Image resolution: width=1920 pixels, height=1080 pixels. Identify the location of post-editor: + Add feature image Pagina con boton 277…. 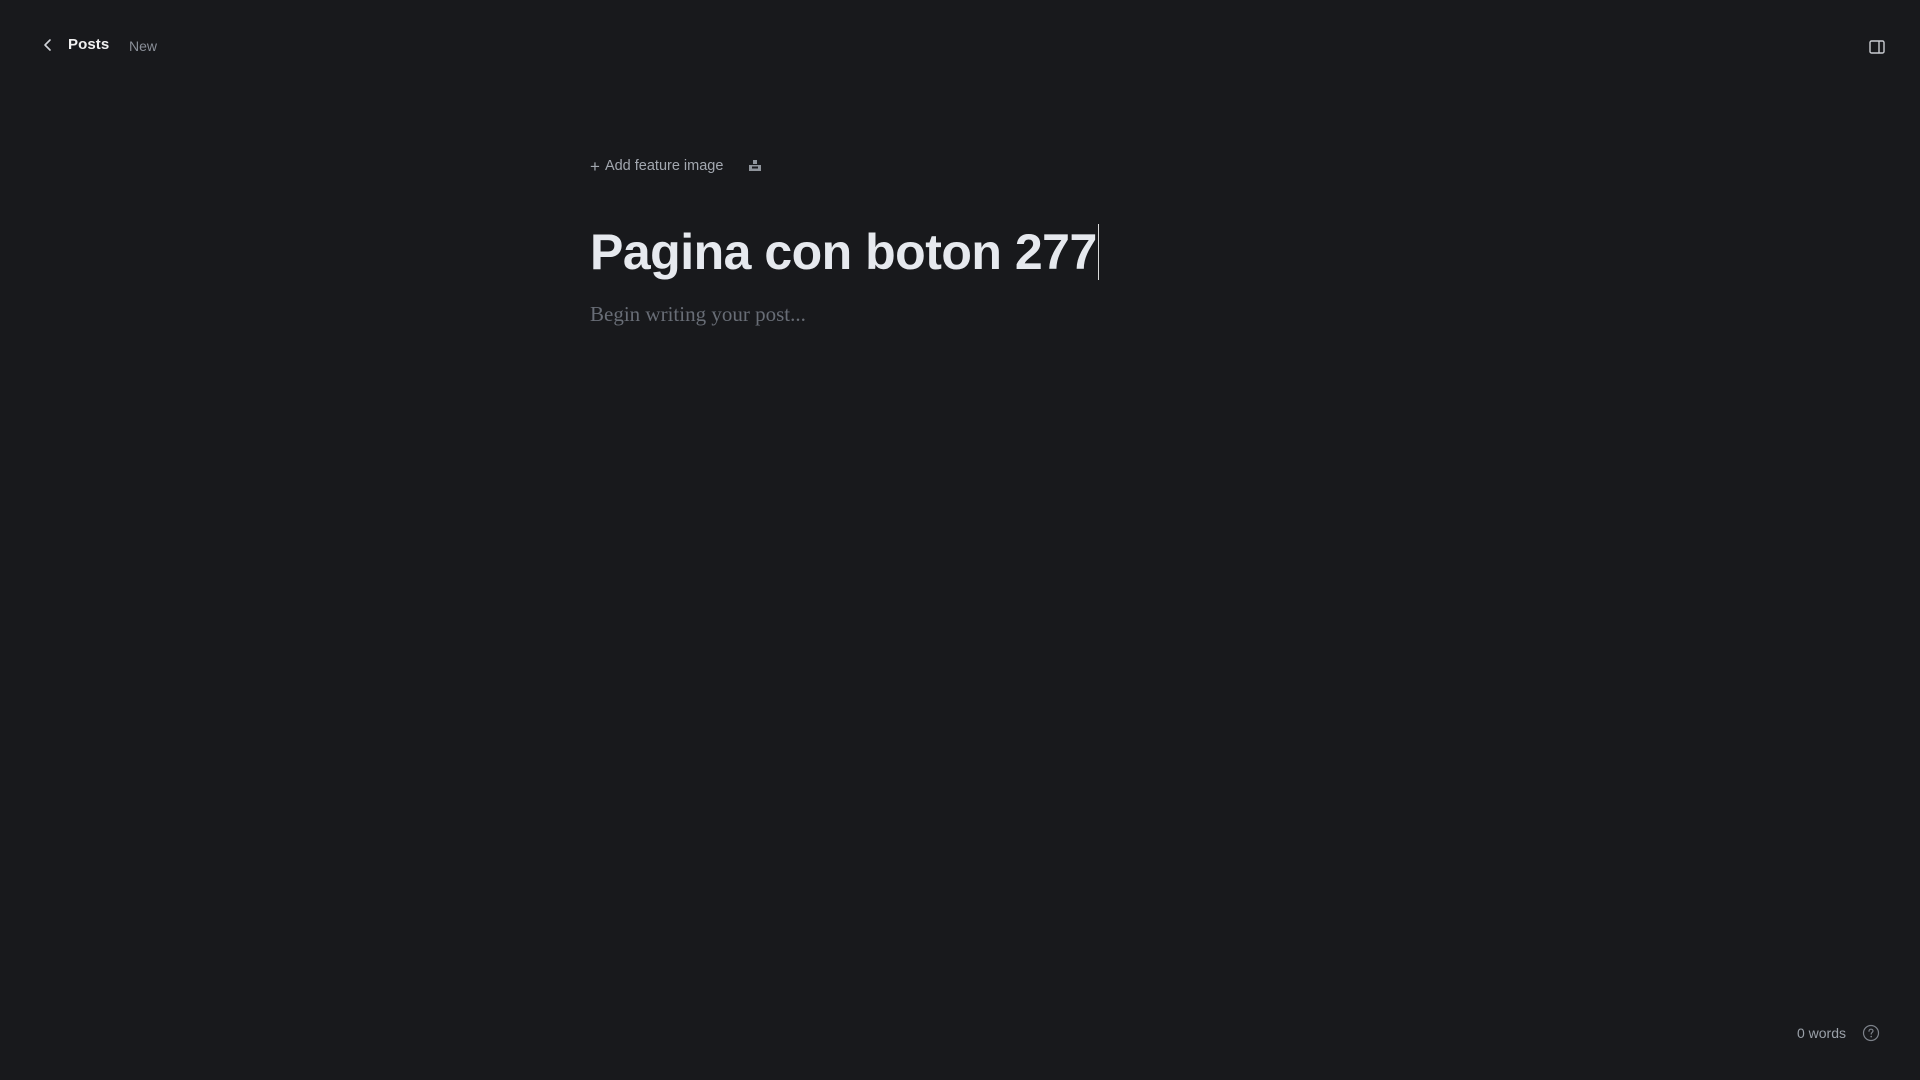
(960, 238).